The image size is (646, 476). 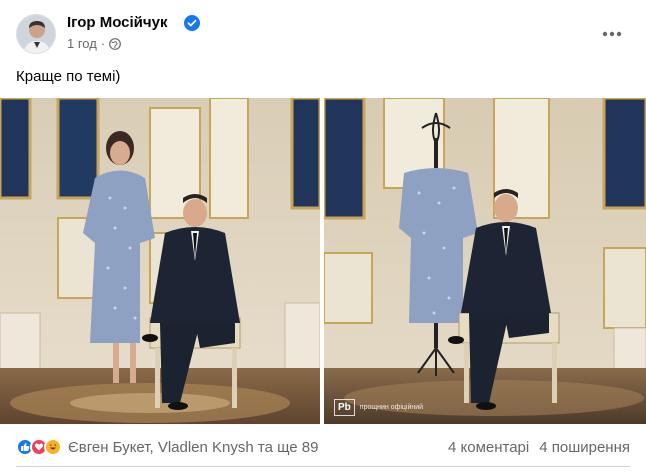 What do you see at coordinates (534, 447) in the screenshot?
I see `engagement-counts: 4 коментарі 4 поширення` at bounding box center [534, 447].